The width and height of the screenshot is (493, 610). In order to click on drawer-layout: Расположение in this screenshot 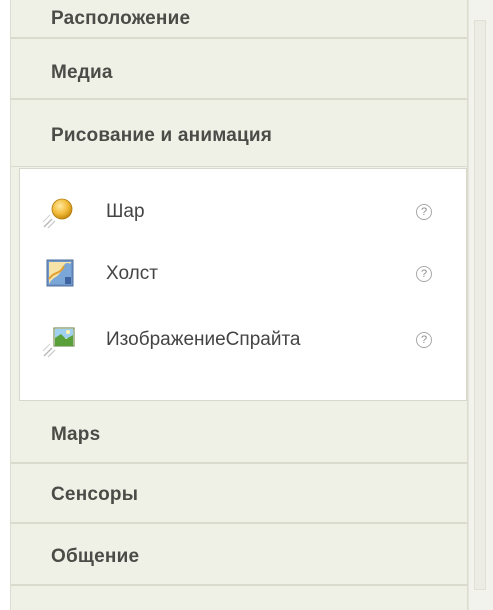, I will do `click(239, 19)`.